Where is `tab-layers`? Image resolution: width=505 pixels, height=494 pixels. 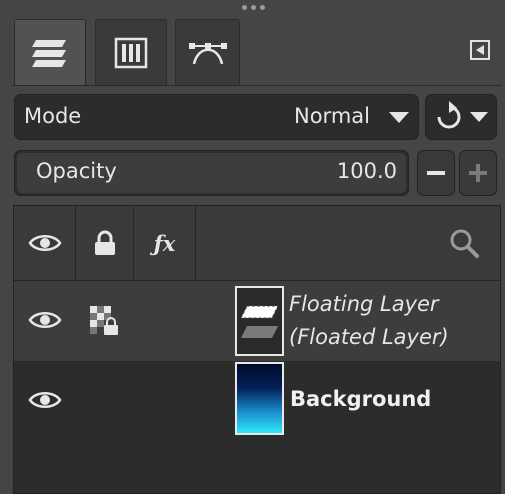
tab-layers is located at coordinates (50, 52).